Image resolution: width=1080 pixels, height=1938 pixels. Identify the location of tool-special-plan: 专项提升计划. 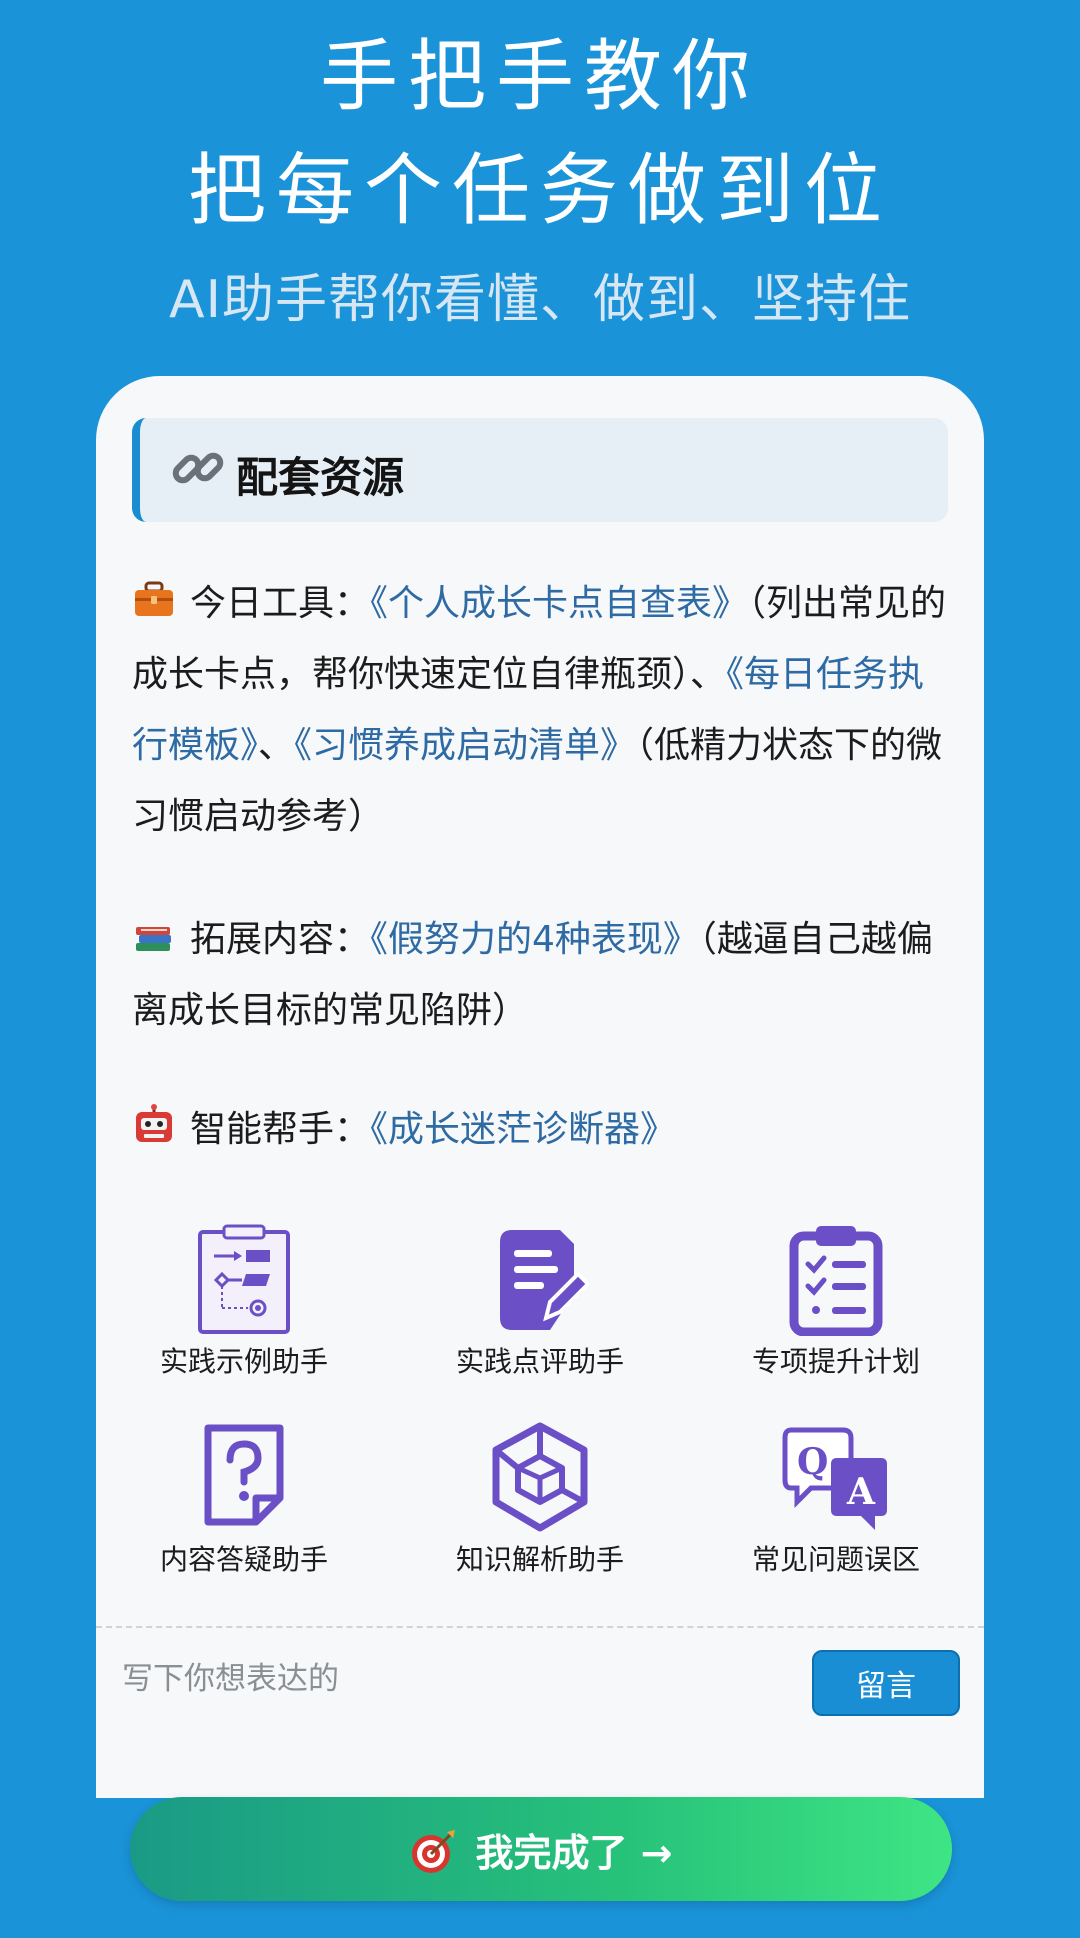
(836, 1302).